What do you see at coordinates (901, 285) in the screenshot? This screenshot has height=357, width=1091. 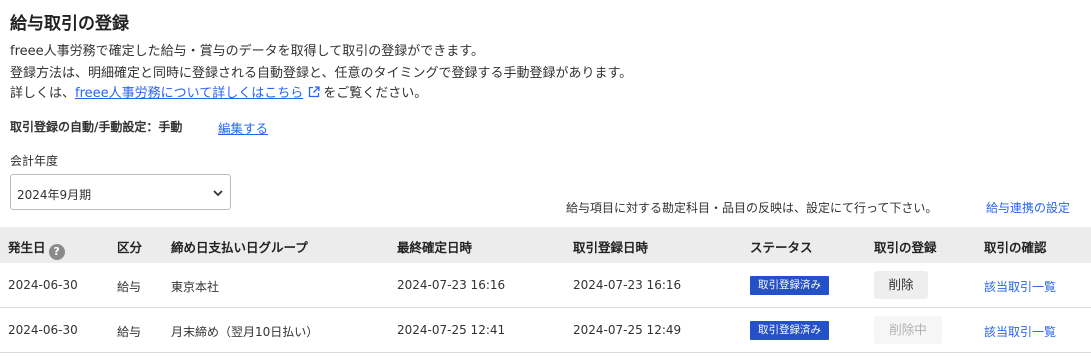 I see `delete-button: 削除` at bounding box center [901, 285].